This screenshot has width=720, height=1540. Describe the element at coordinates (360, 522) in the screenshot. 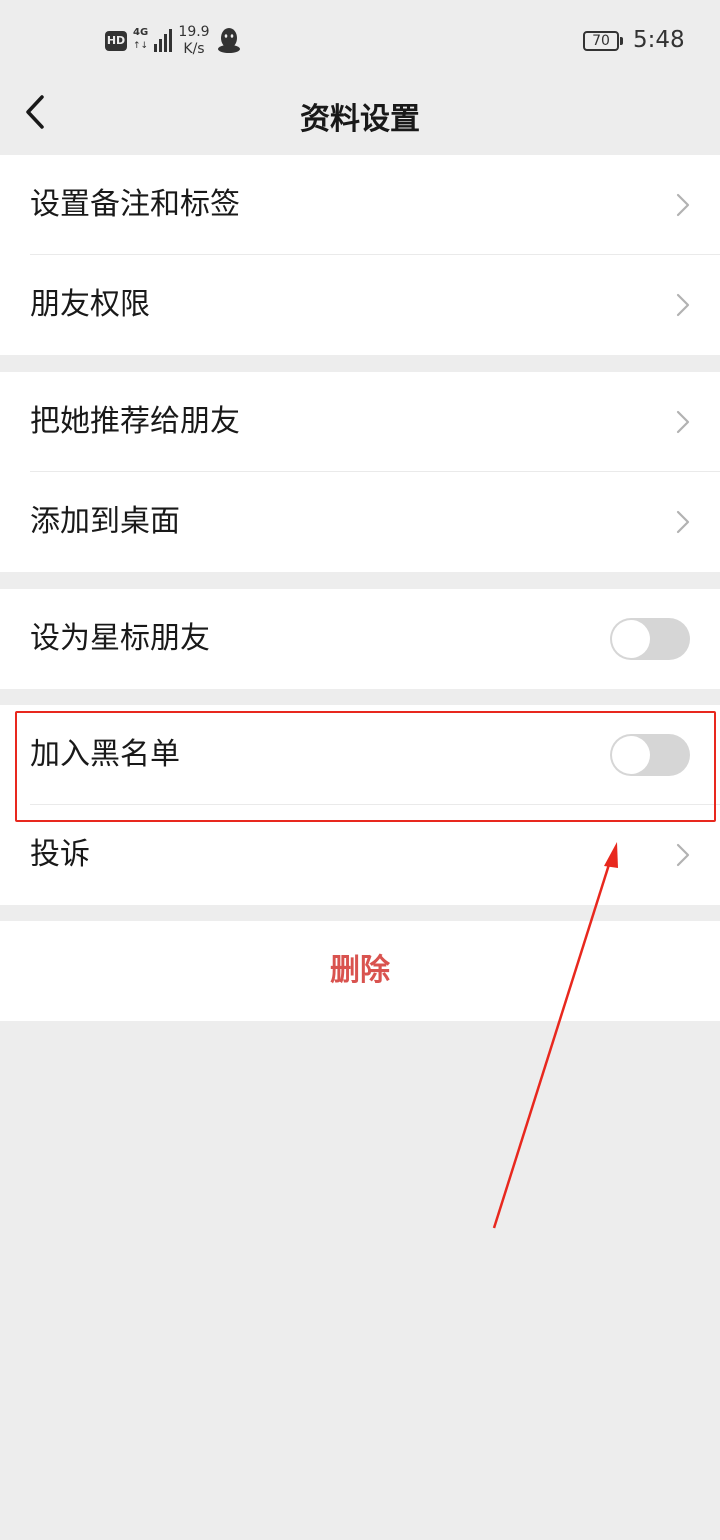

I see `add-to-desktop-item: 添加到桌面` at that location.